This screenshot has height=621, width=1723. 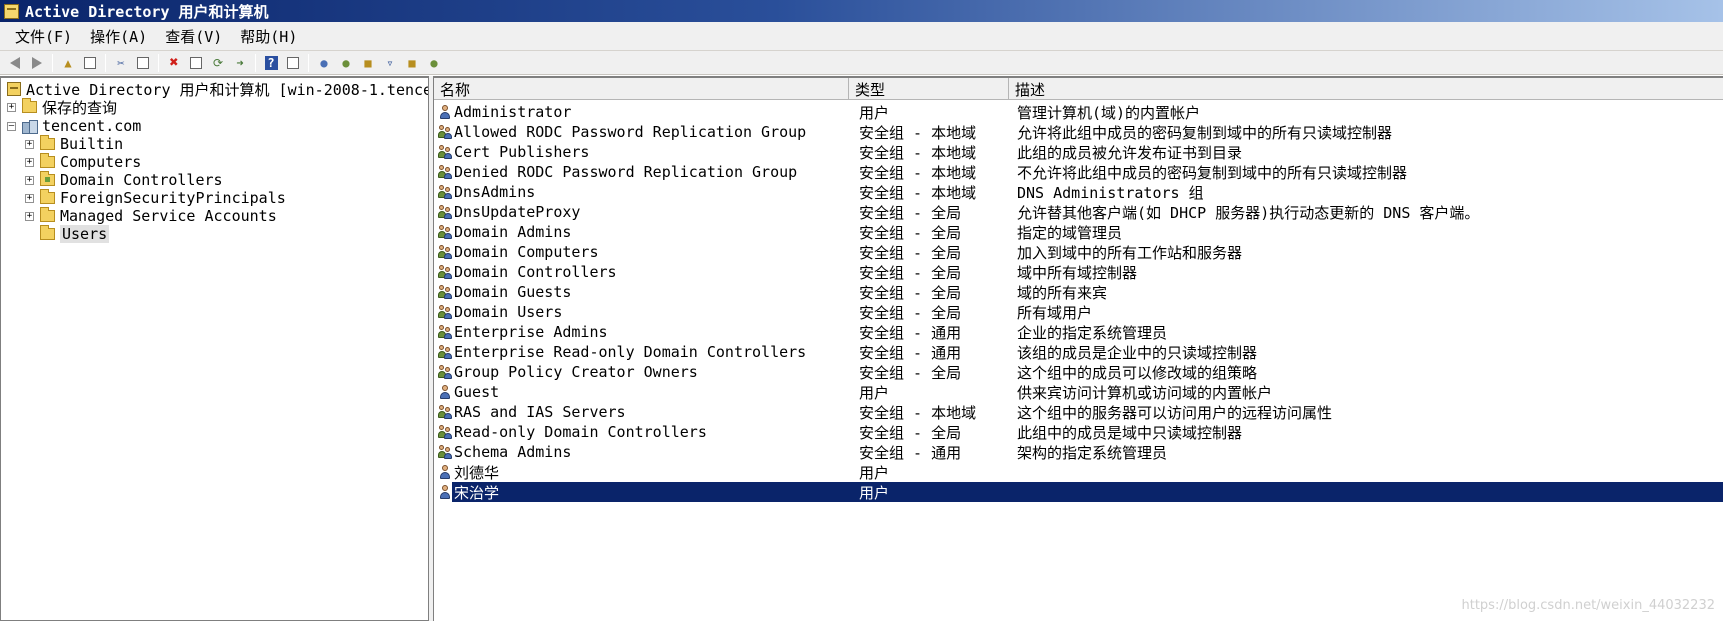 What do you see at coordinates (151, 216) in the screenshot?
I see `tree-item-managed-service-accounts: + Managed Service Accounts` at bounding box center [151, 216].